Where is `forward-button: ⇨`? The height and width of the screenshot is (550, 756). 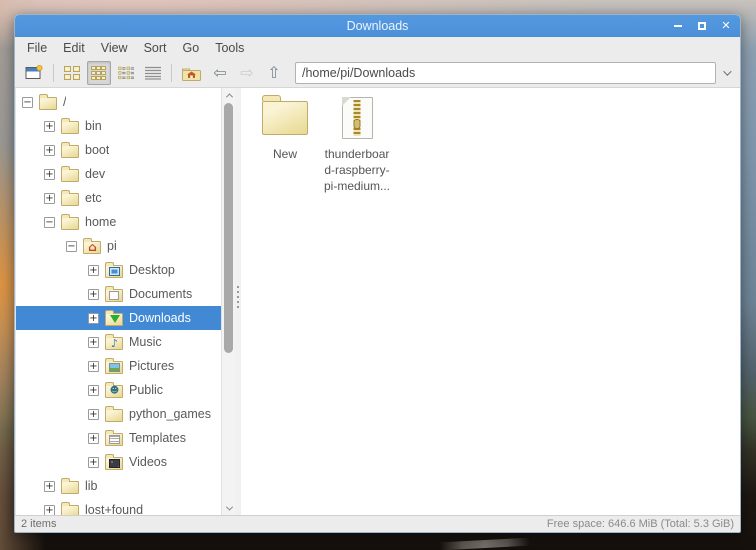 forward-button: ⇨ is located at coordinates (247, 73).